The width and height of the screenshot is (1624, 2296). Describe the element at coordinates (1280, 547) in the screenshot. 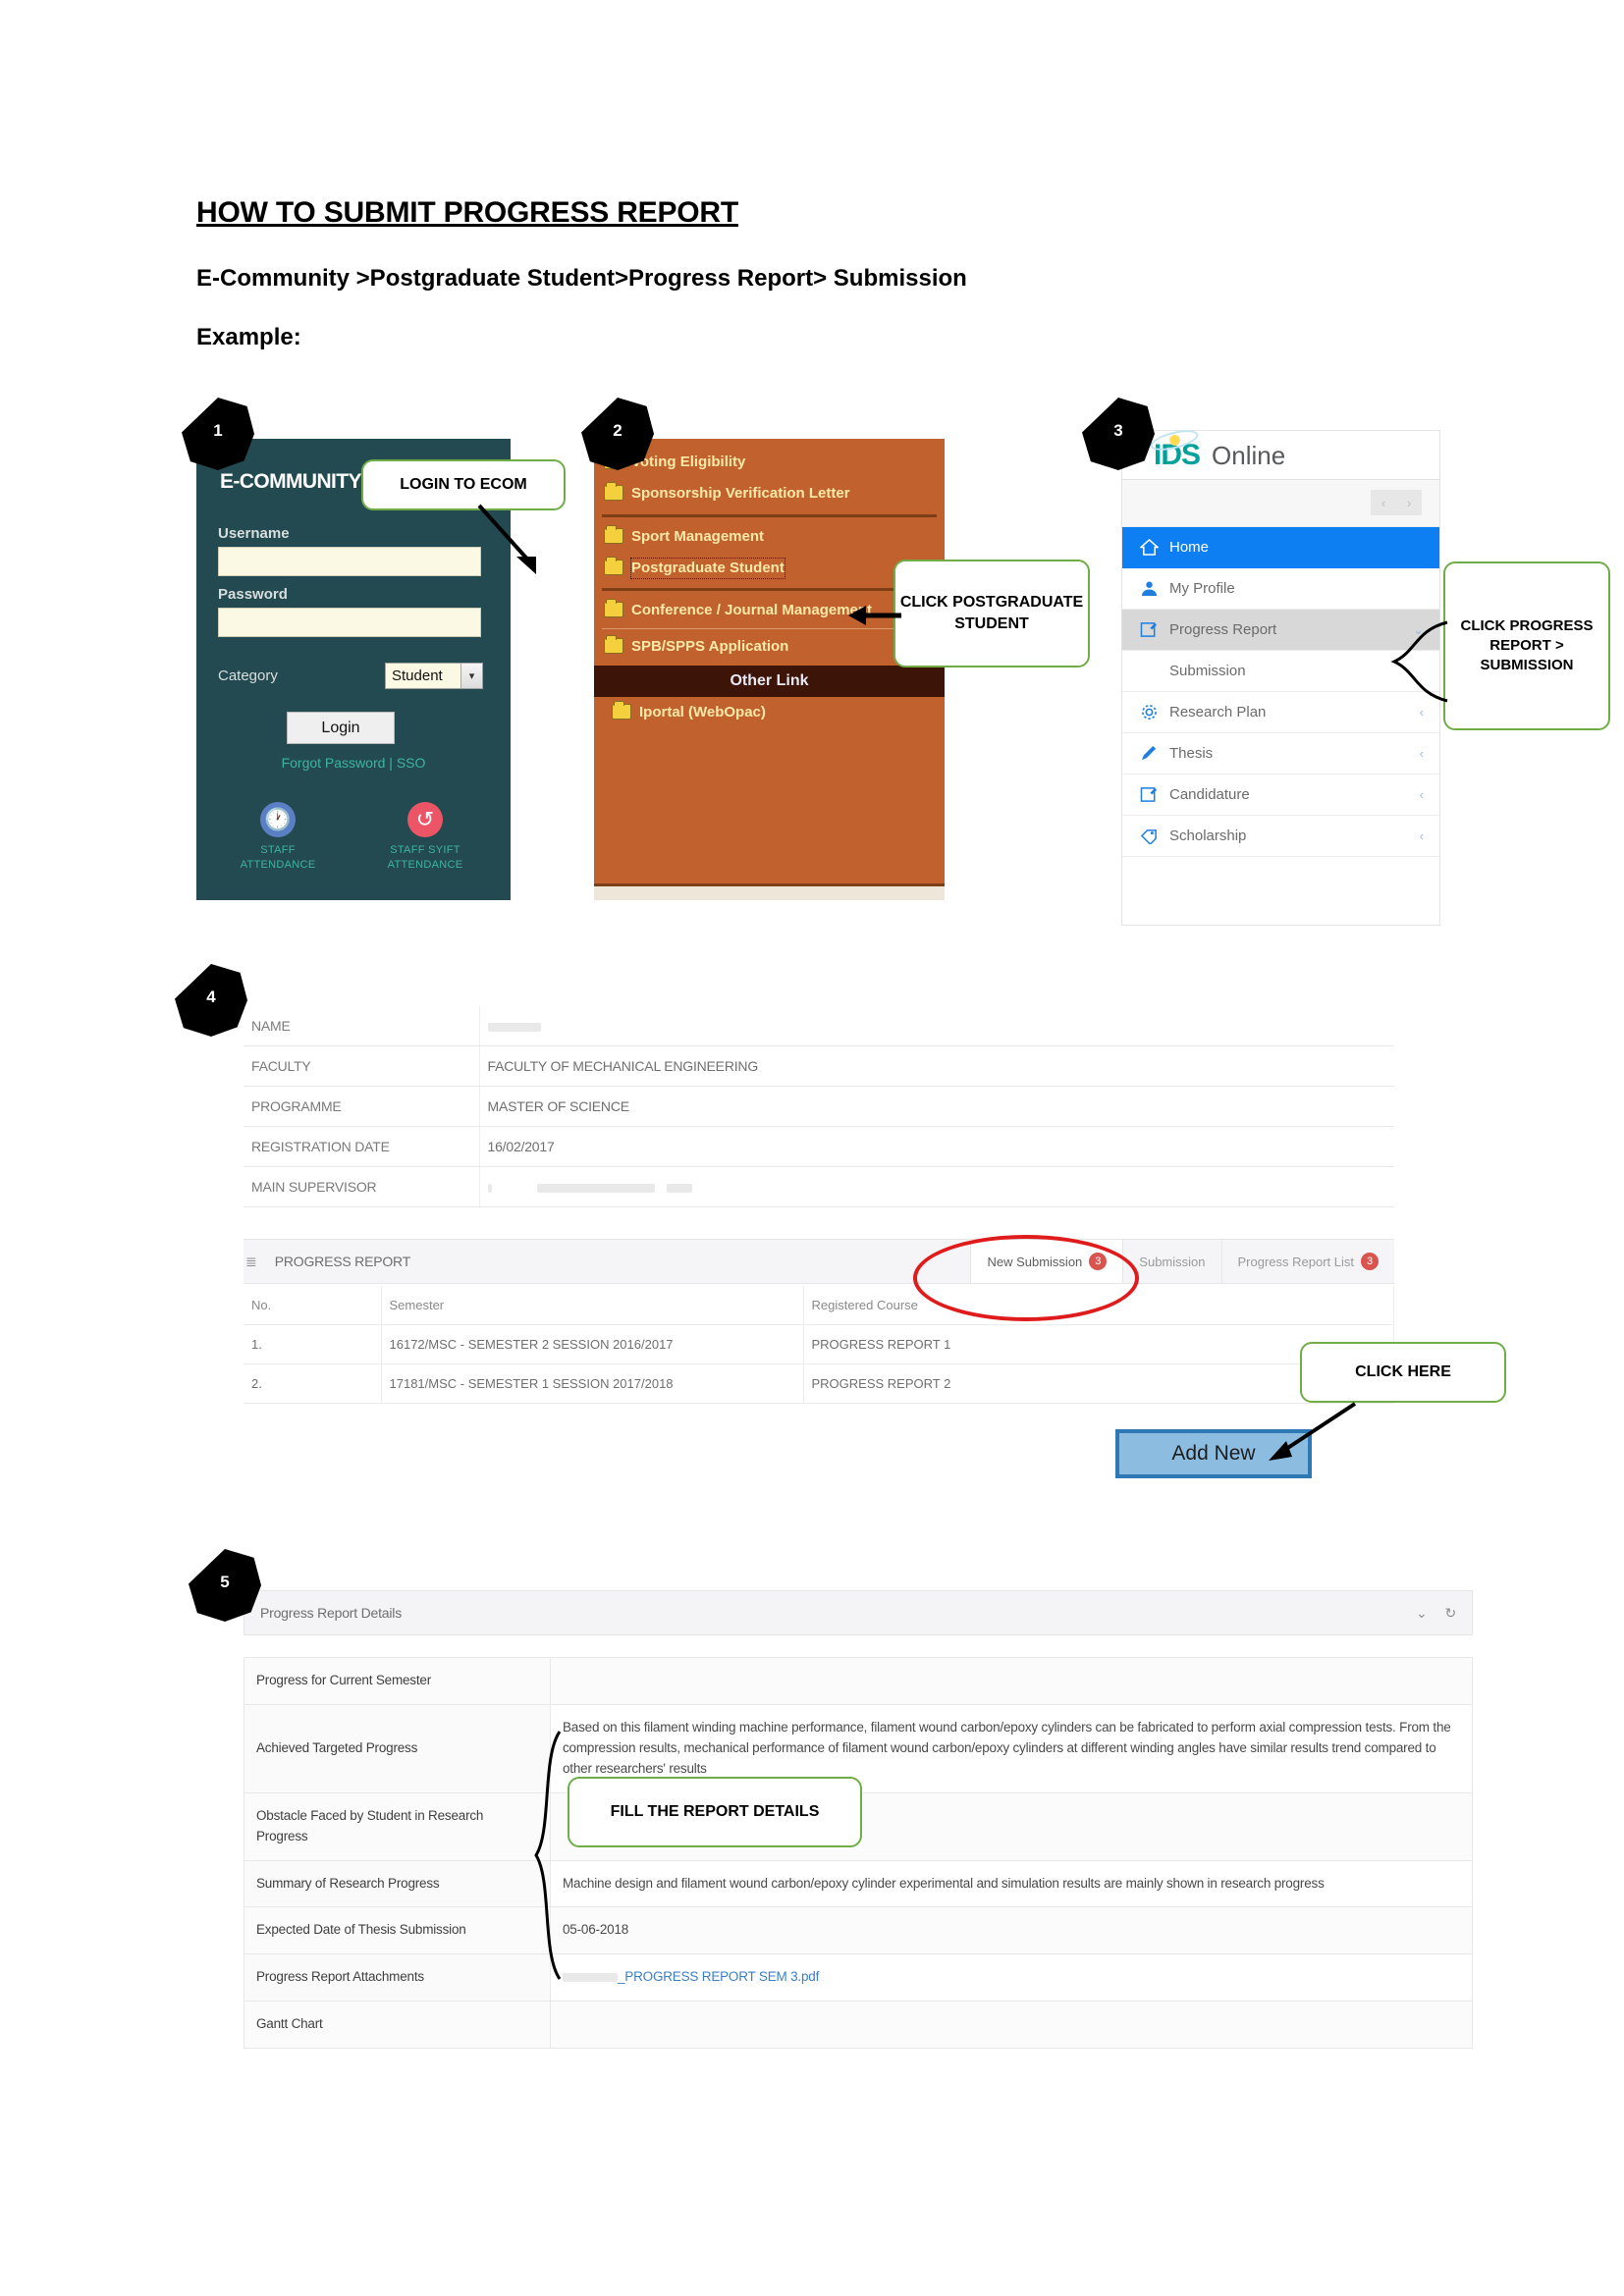

I see `sidebar-item-home: Home` at that location.